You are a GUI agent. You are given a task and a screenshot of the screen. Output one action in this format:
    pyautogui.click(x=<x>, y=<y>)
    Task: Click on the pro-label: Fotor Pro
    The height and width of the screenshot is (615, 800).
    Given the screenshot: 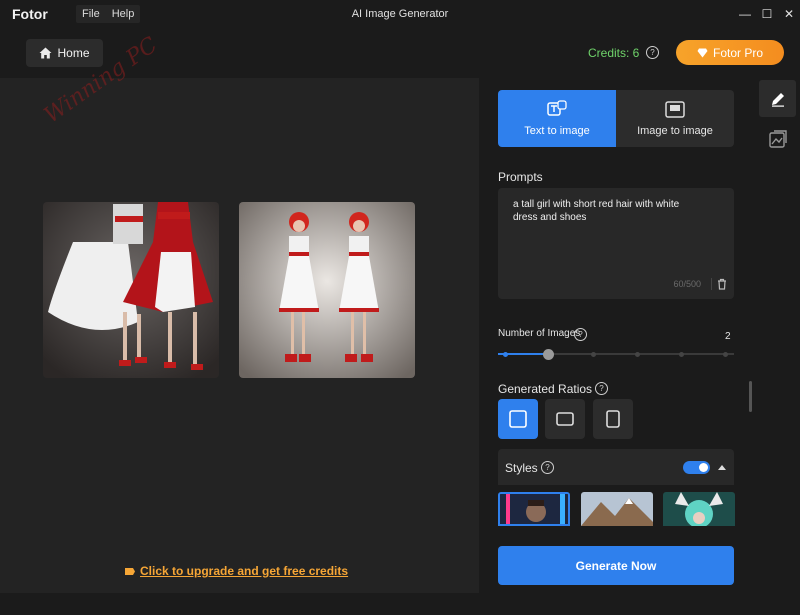 What is the action you would take?
    pyautogui.click(x=737, y=52)
    